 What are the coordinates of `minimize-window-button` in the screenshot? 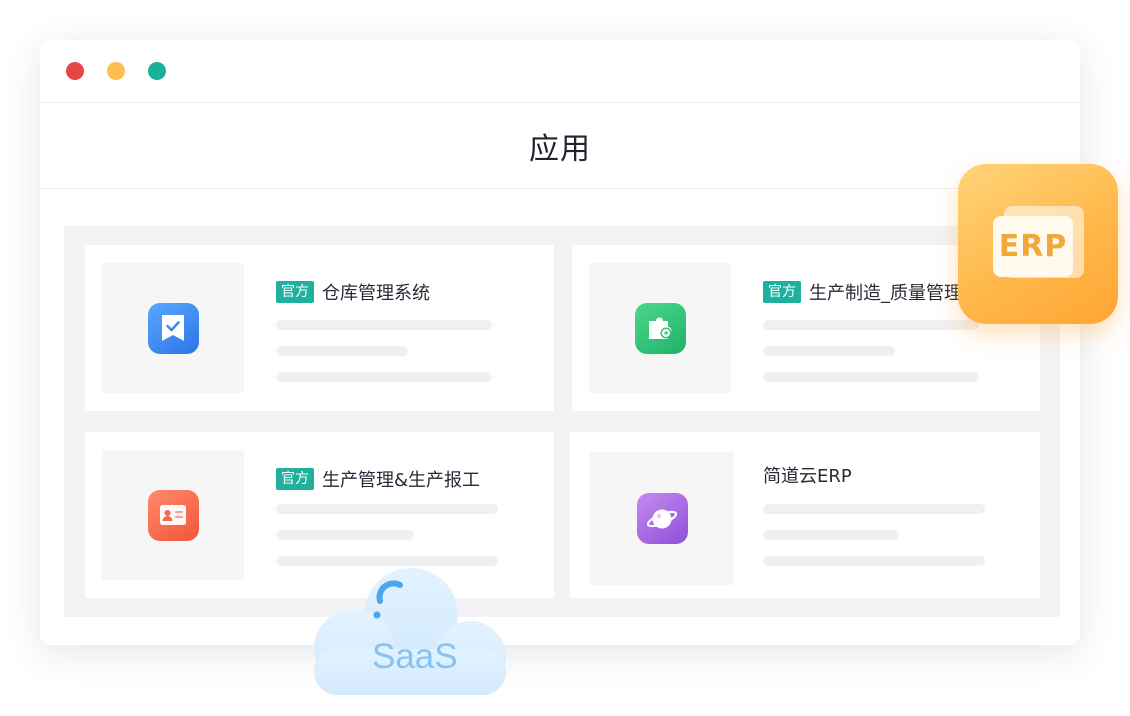 It's located at (116, 71).